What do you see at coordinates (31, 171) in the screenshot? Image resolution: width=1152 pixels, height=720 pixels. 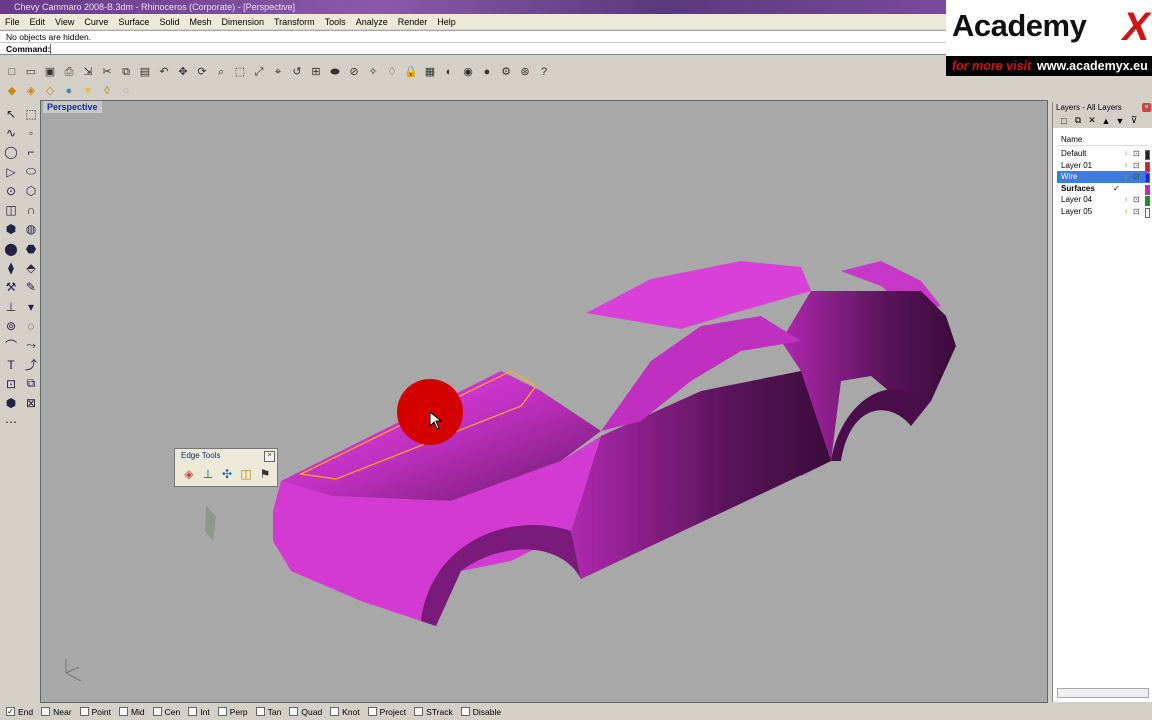 I see `modeling-tool-icon: ⬭` at bounding box center [31, 171].